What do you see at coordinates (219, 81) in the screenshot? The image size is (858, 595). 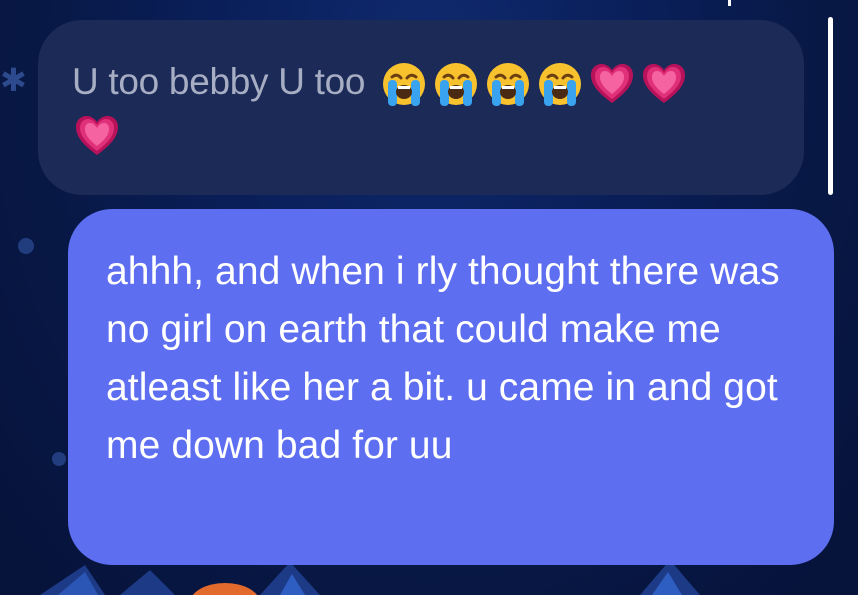 I see `received-message-text: U too bebby U too` at bounding box center [219, 81].